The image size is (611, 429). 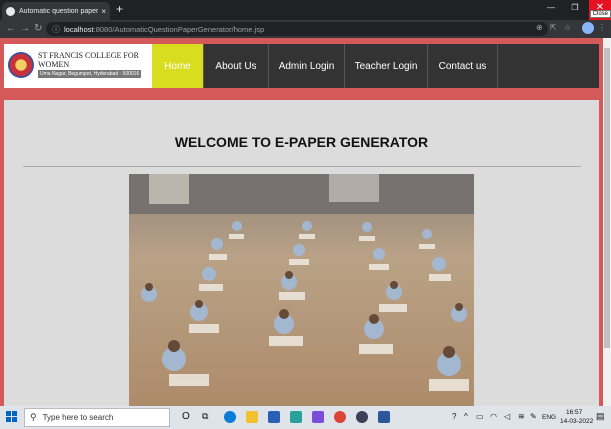 What do you see at coordinates (575, 10) in the screenshot?
I see `restore-icon: ❐` at bounding box center [575, 10].